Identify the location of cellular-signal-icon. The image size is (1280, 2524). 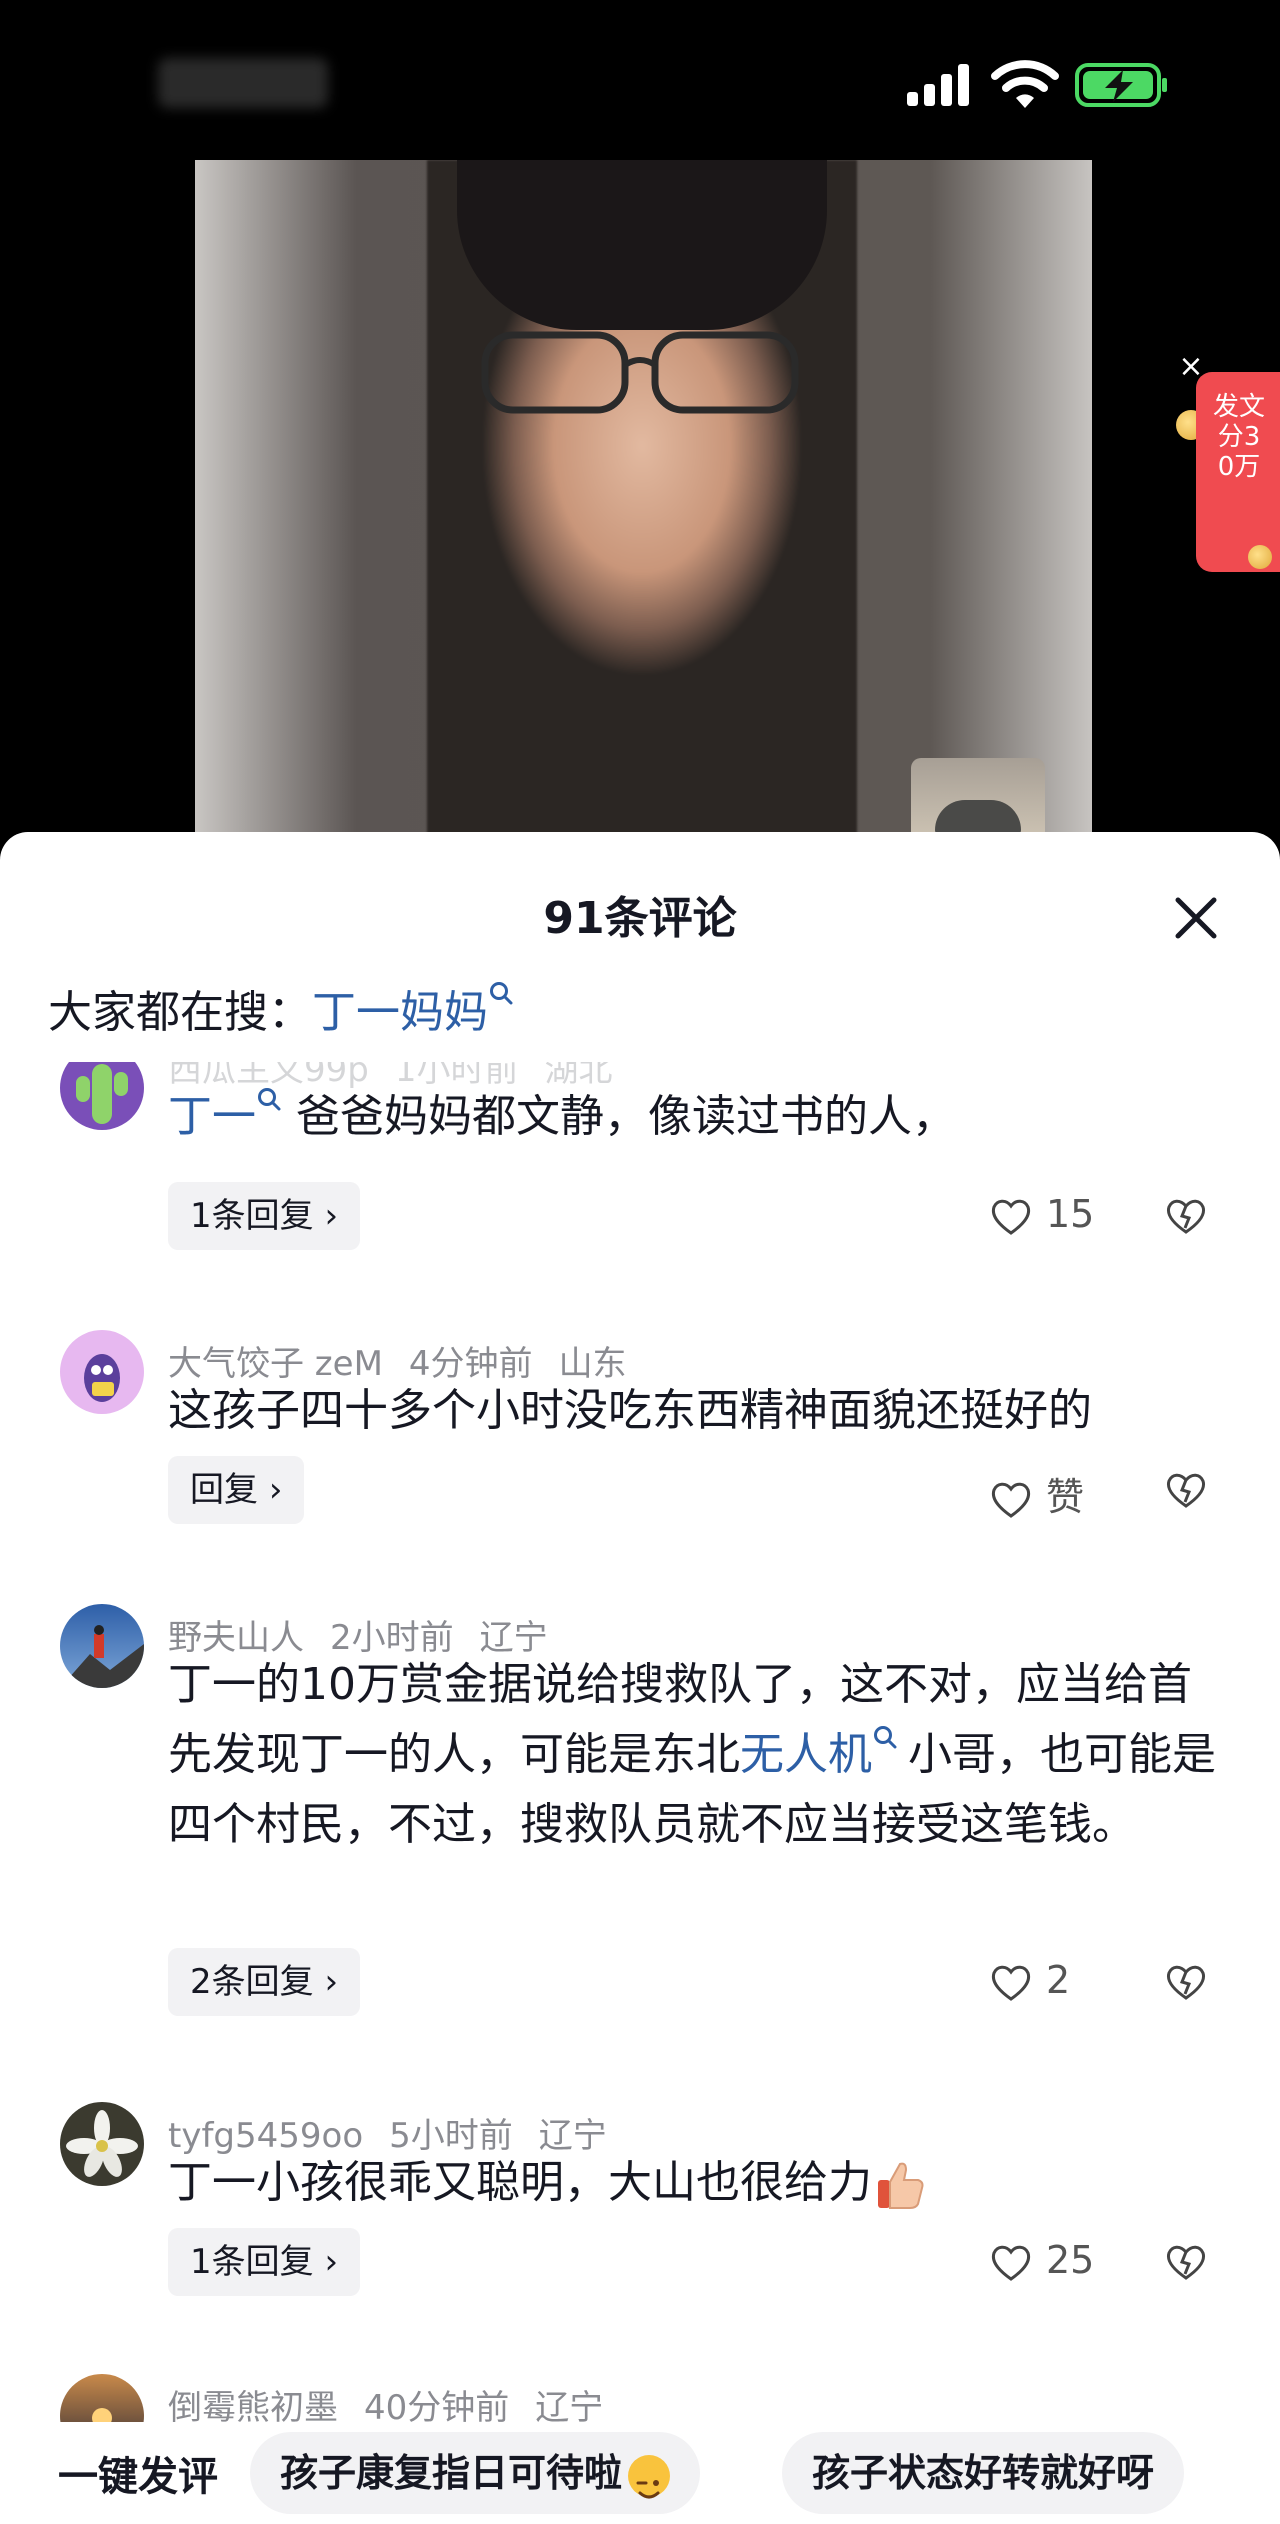
(938, 85).